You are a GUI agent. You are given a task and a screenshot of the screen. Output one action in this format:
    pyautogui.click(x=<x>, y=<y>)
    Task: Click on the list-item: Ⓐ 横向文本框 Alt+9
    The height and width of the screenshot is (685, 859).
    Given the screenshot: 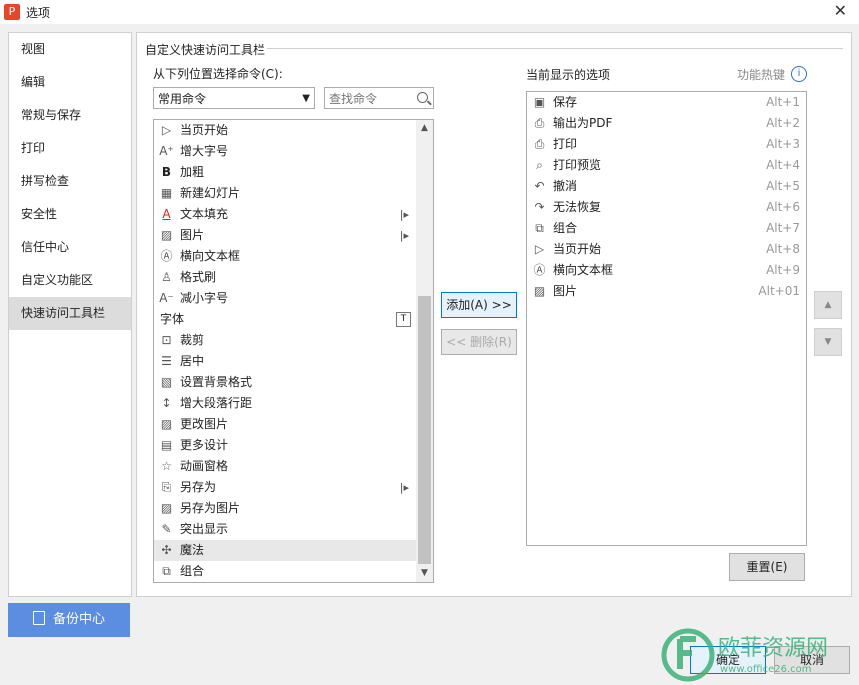 What is the action you would take?
    pyautogui.click(x=666, y=270)
    